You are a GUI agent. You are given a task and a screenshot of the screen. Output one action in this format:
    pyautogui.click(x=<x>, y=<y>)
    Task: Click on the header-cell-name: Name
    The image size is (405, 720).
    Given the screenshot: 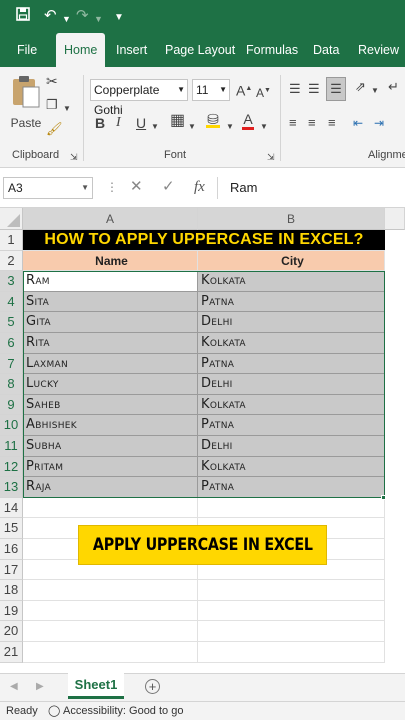 What is the action you would take?
    pyautogui.click(x=110, y=261)
    